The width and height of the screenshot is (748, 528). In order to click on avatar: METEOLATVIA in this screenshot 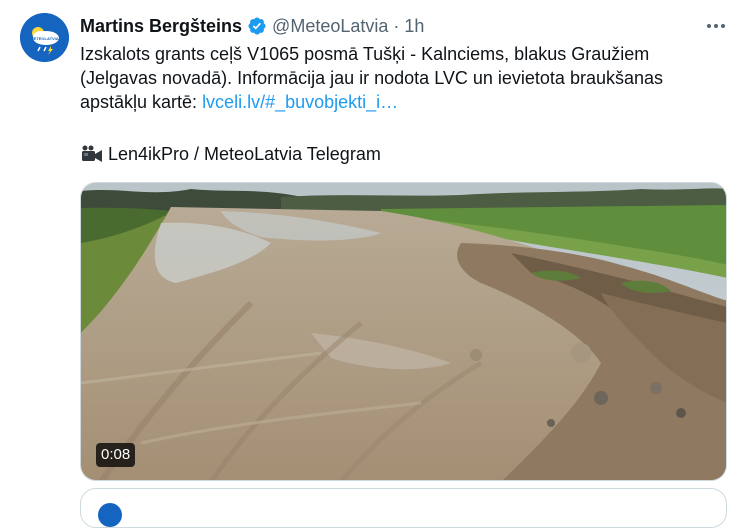, I will do `click(44, 37)`.